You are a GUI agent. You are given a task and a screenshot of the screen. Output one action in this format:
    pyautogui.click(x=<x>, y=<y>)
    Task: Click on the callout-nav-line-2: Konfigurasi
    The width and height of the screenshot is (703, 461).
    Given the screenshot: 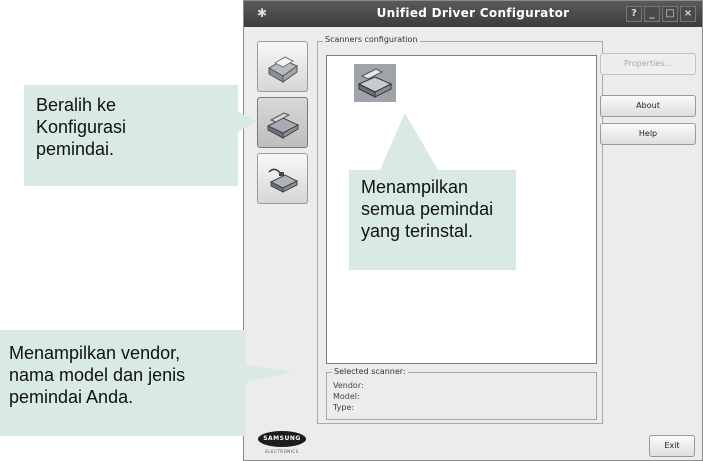 What is the action you would take?
    pyautogui.click(x=81, y=127)
    